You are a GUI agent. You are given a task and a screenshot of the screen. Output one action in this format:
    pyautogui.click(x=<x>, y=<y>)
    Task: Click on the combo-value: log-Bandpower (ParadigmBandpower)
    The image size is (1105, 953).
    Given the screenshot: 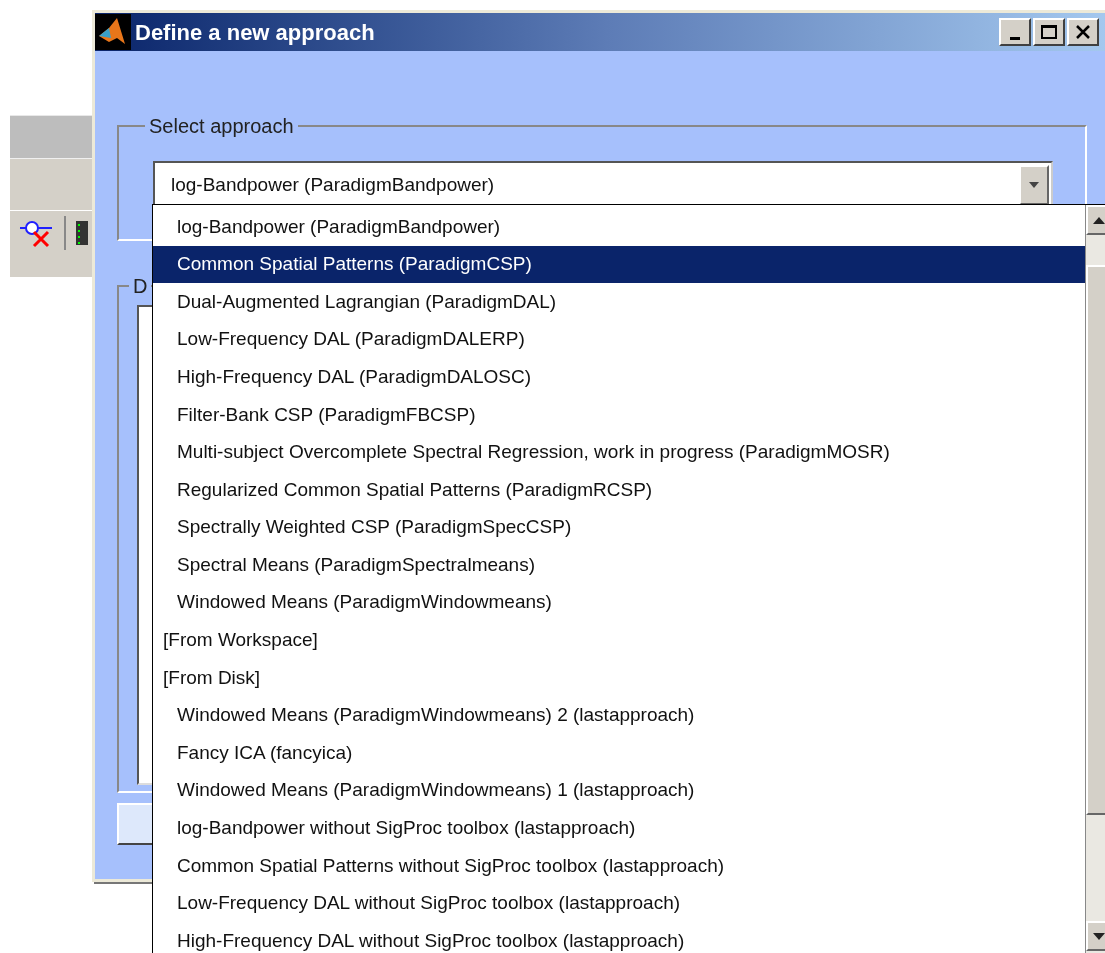 What is the action you would take?
    pyautogui.click(x=332, y=184)
    